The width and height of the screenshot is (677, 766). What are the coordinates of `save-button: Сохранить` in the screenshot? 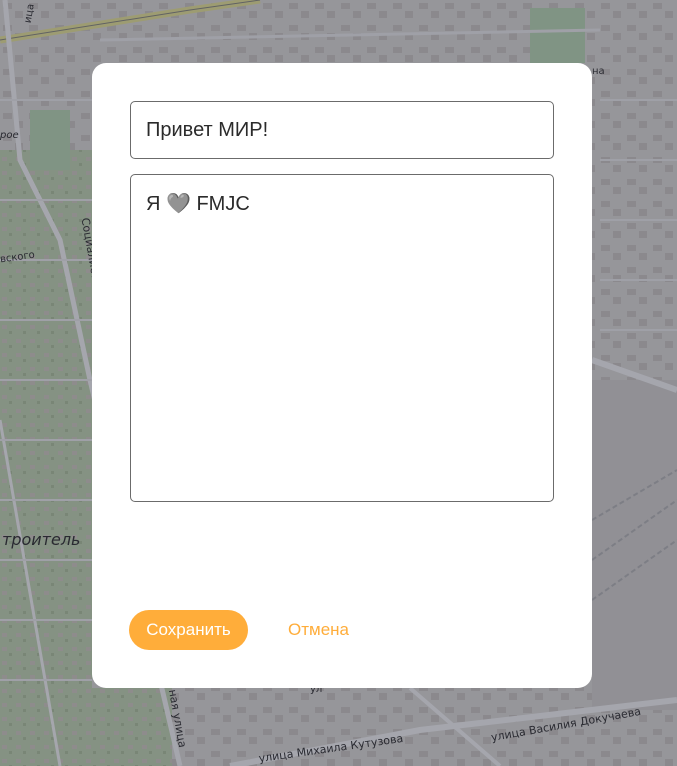 It's located at (188, 630).